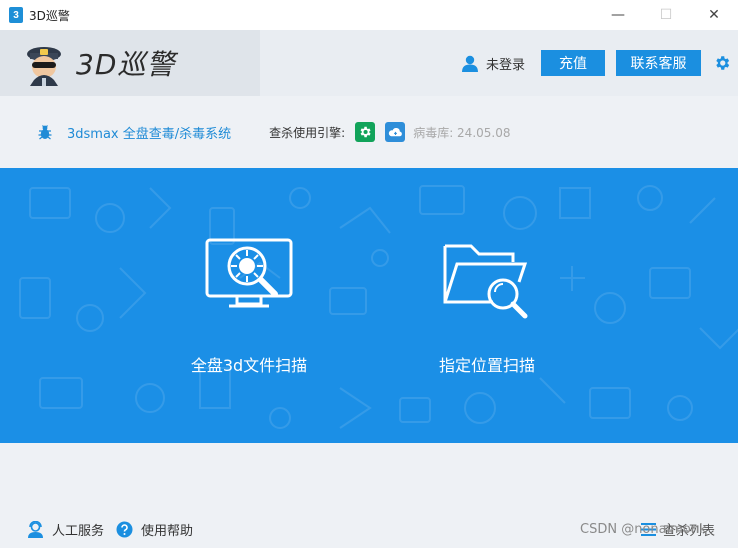 Image resolution: width=738 pixels, height=548 pixels. What do you see at coordinates (618, 15) in the screenshot?
I see `minimize-button: —` at bounding box center [618, 15].